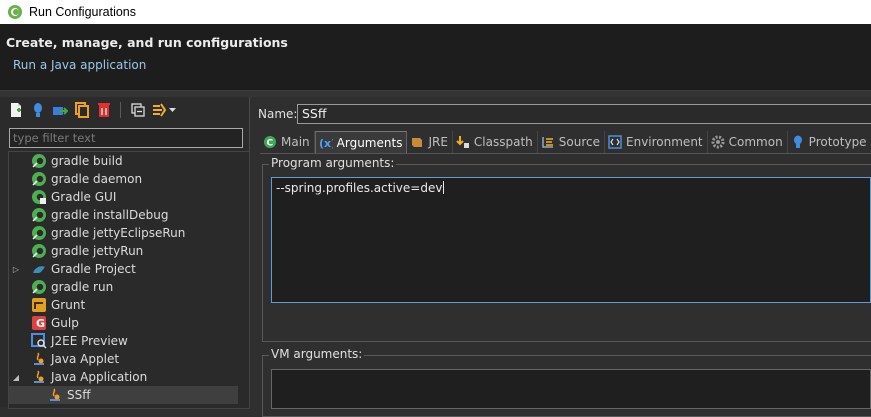  I want to click on collapse-all-icon, so click(137, 110).